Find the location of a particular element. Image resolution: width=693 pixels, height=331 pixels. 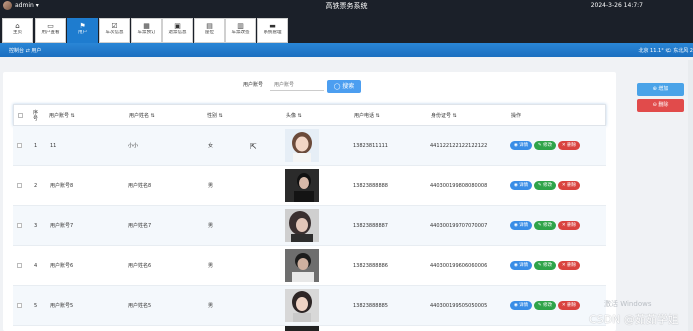

nav-label: 退票信息 is located at coordinates (177, 32).